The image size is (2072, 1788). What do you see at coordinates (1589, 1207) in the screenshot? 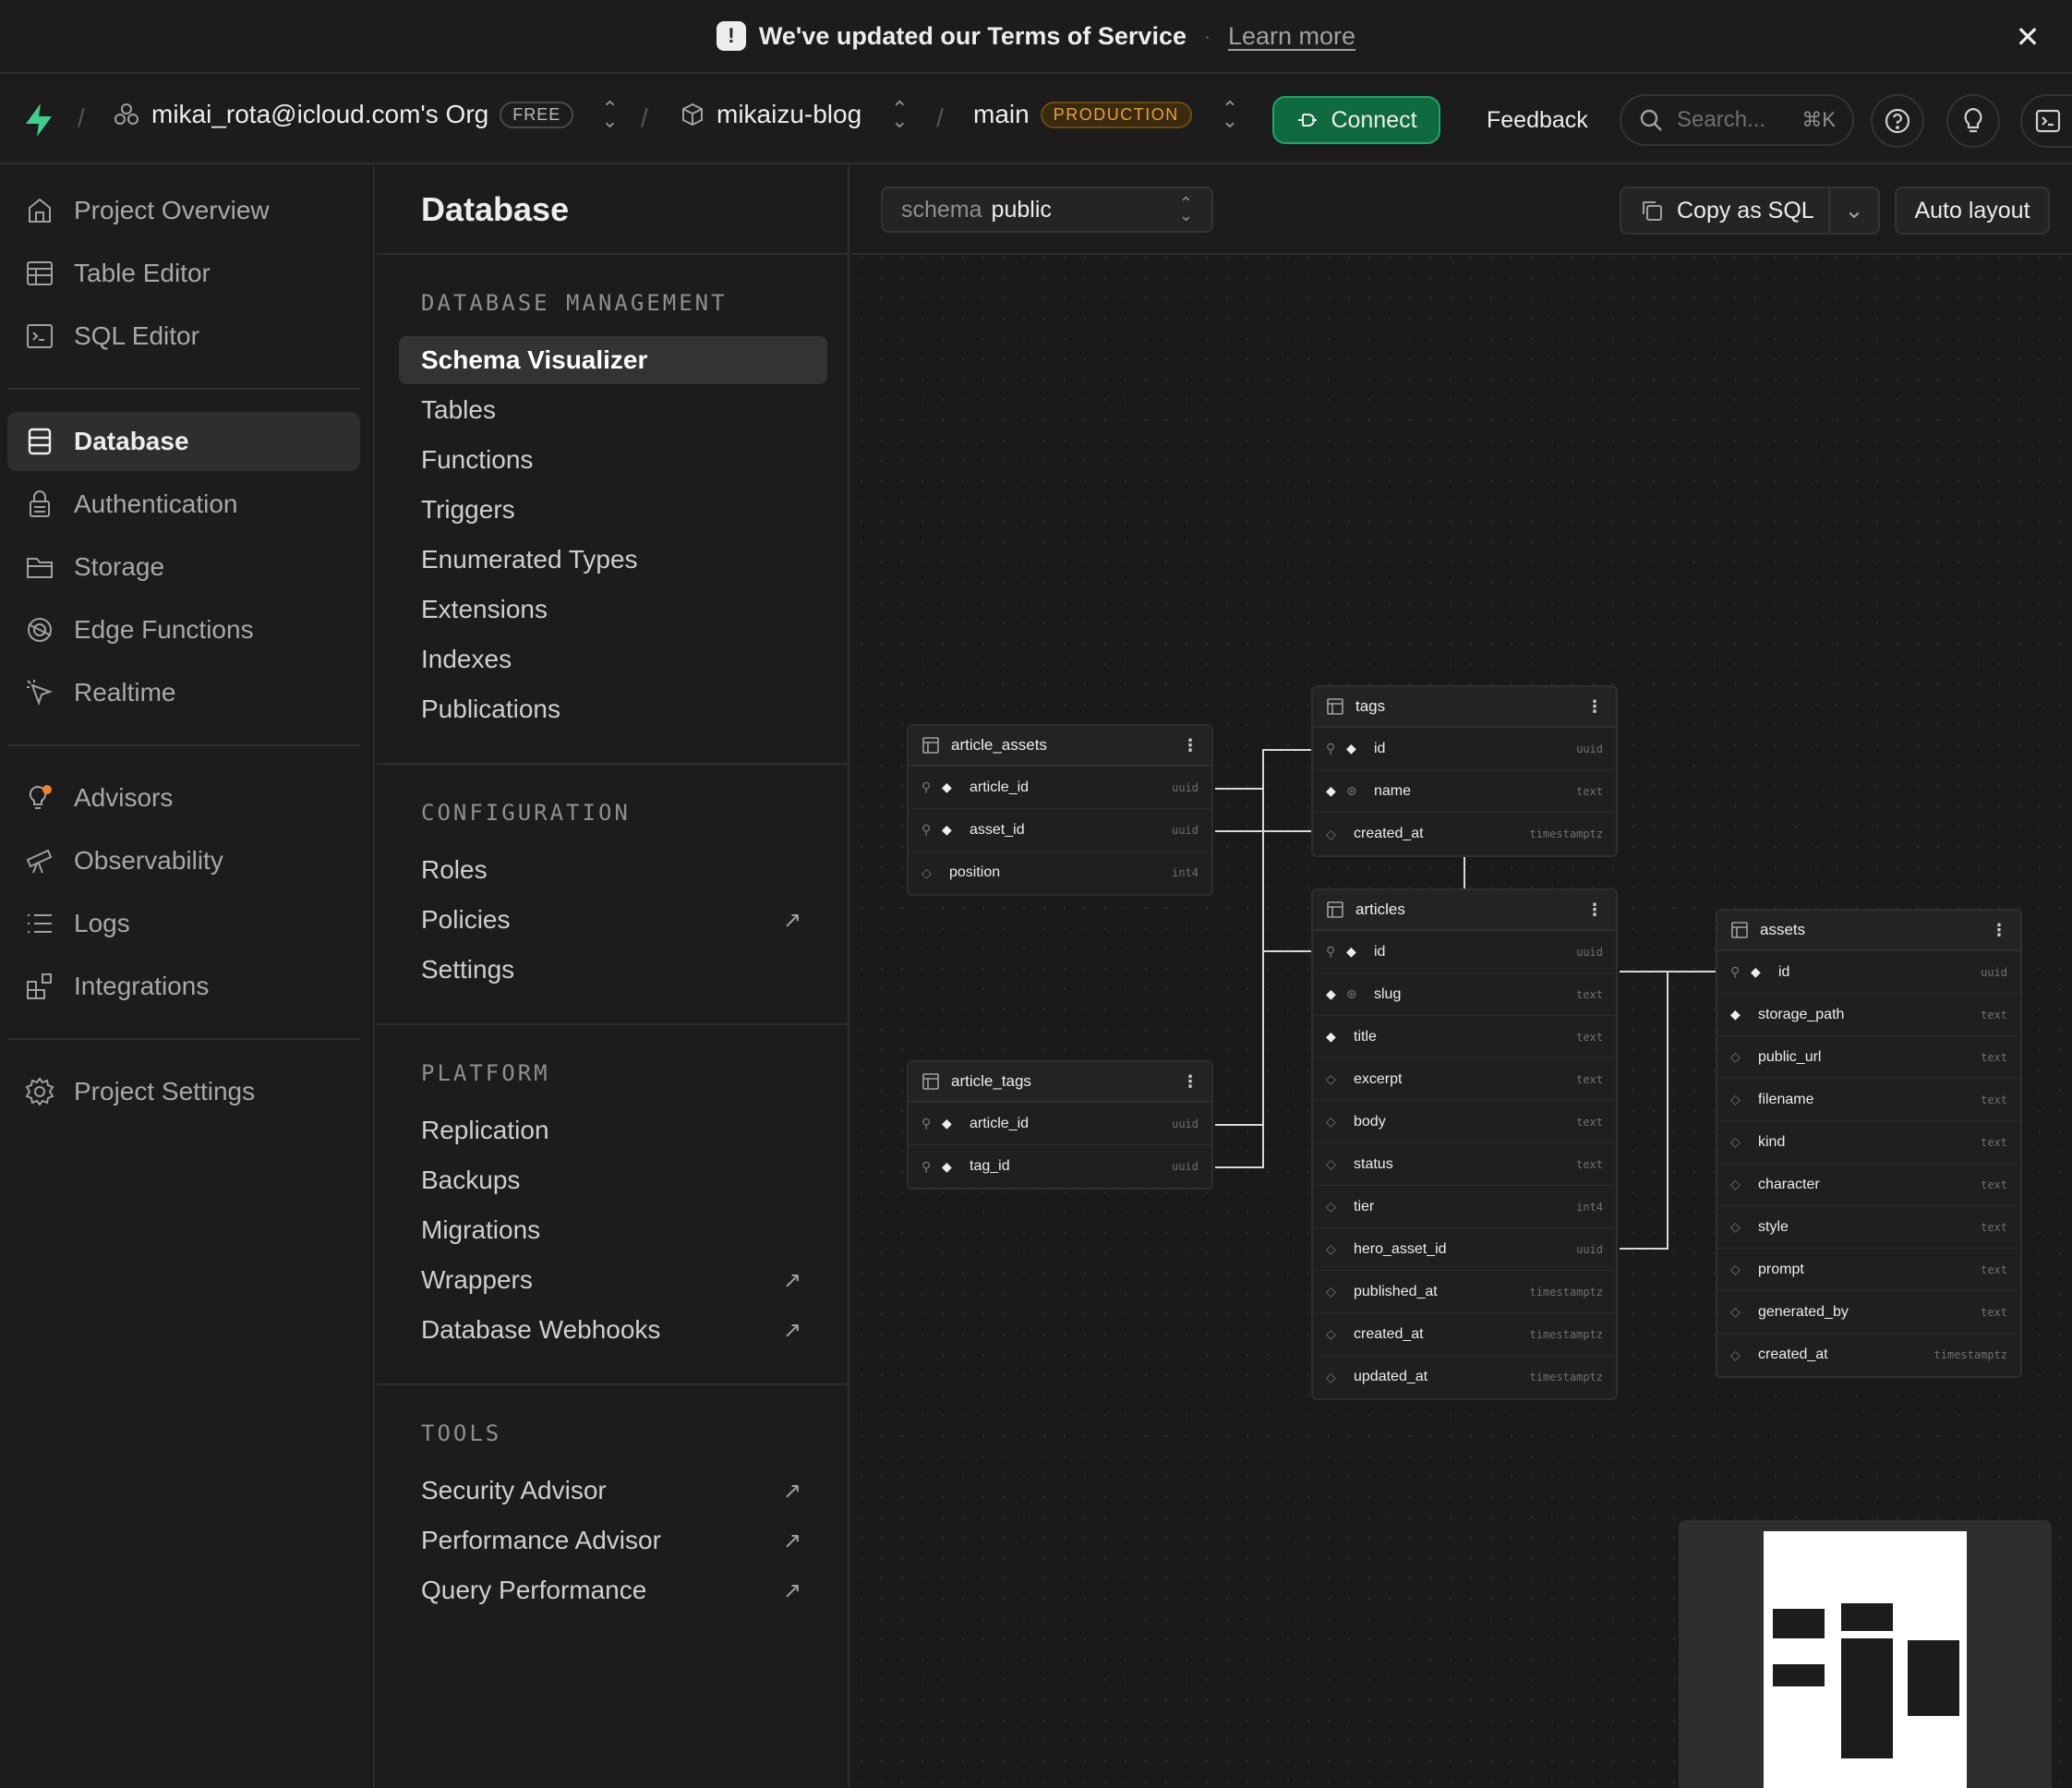
I see `column-type: int4` at bounding box center [1589, 1207].